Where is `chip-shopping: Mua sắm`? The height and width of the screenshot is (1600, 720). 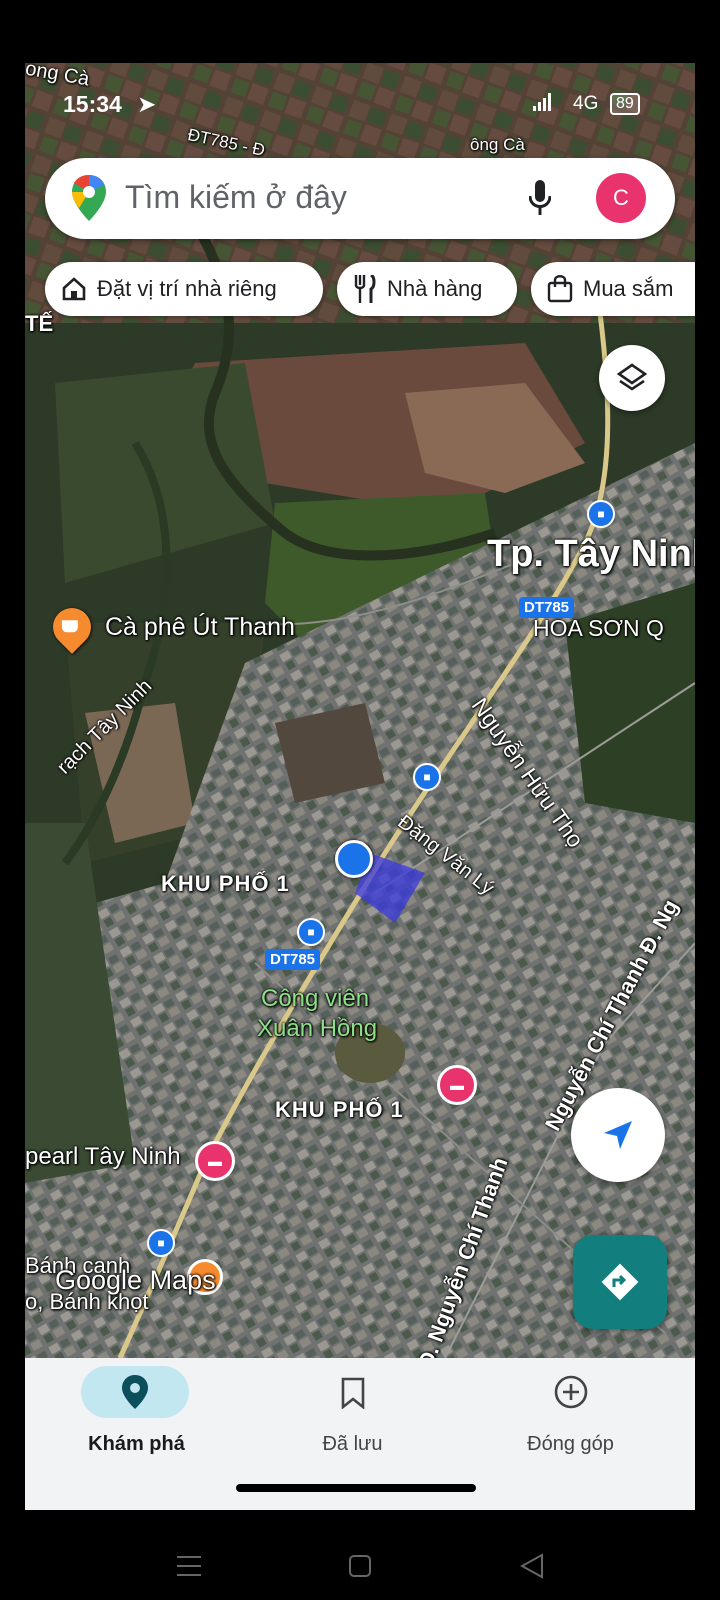
chip-shopping: Mua sắm is located at coordinates (613, 289).